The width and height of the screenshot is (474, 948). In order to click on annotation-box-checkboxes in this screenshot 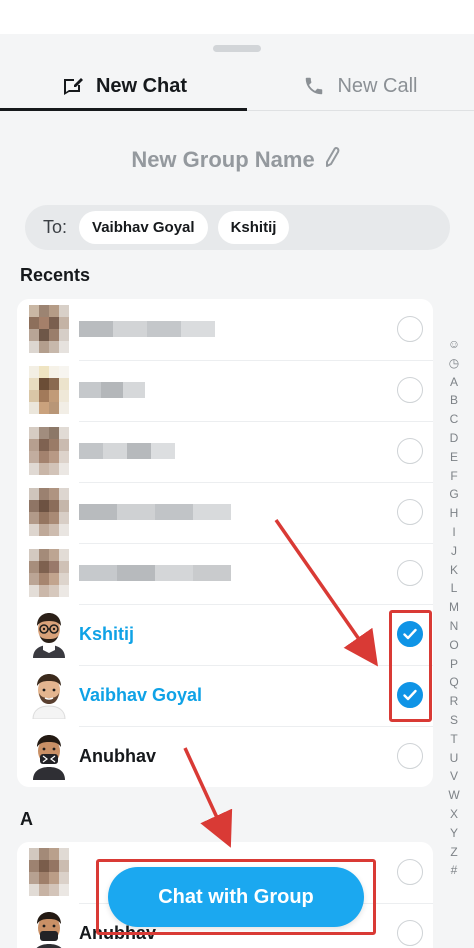, I will do `click(410, 666)`.